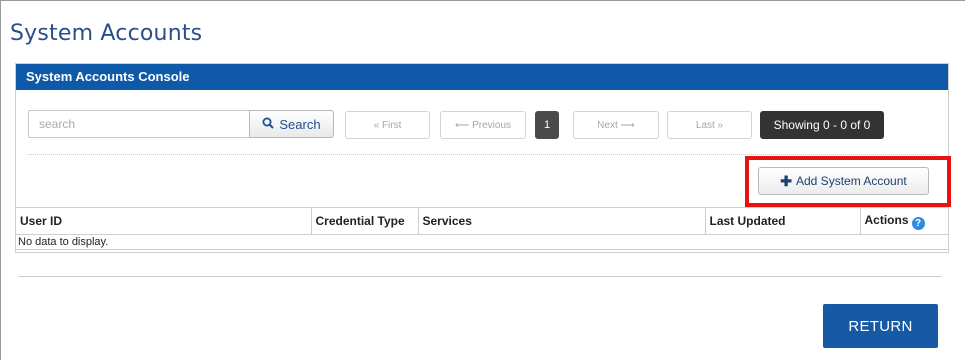 Image resolution: width=965 pixels, height=360 pixels. I want to click on page-title: System Accounts, so click(106, 33).